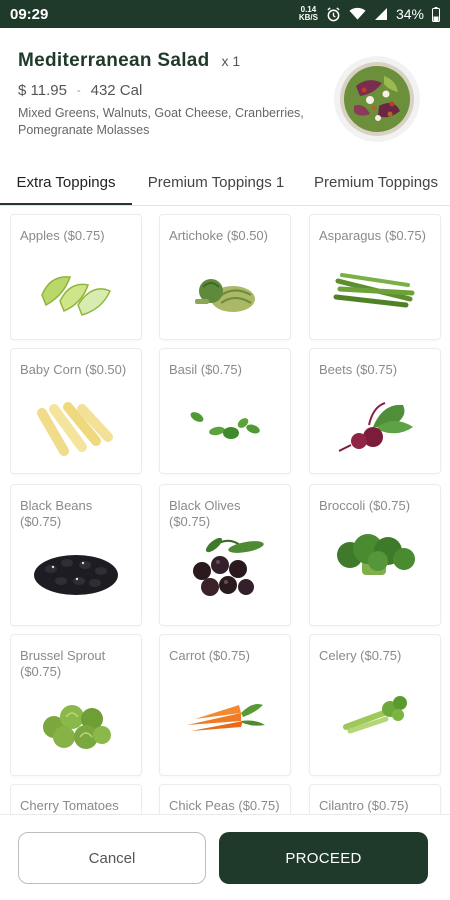 The image size is (450, 900). I want to click on wifi-icon, so click(357, 14).